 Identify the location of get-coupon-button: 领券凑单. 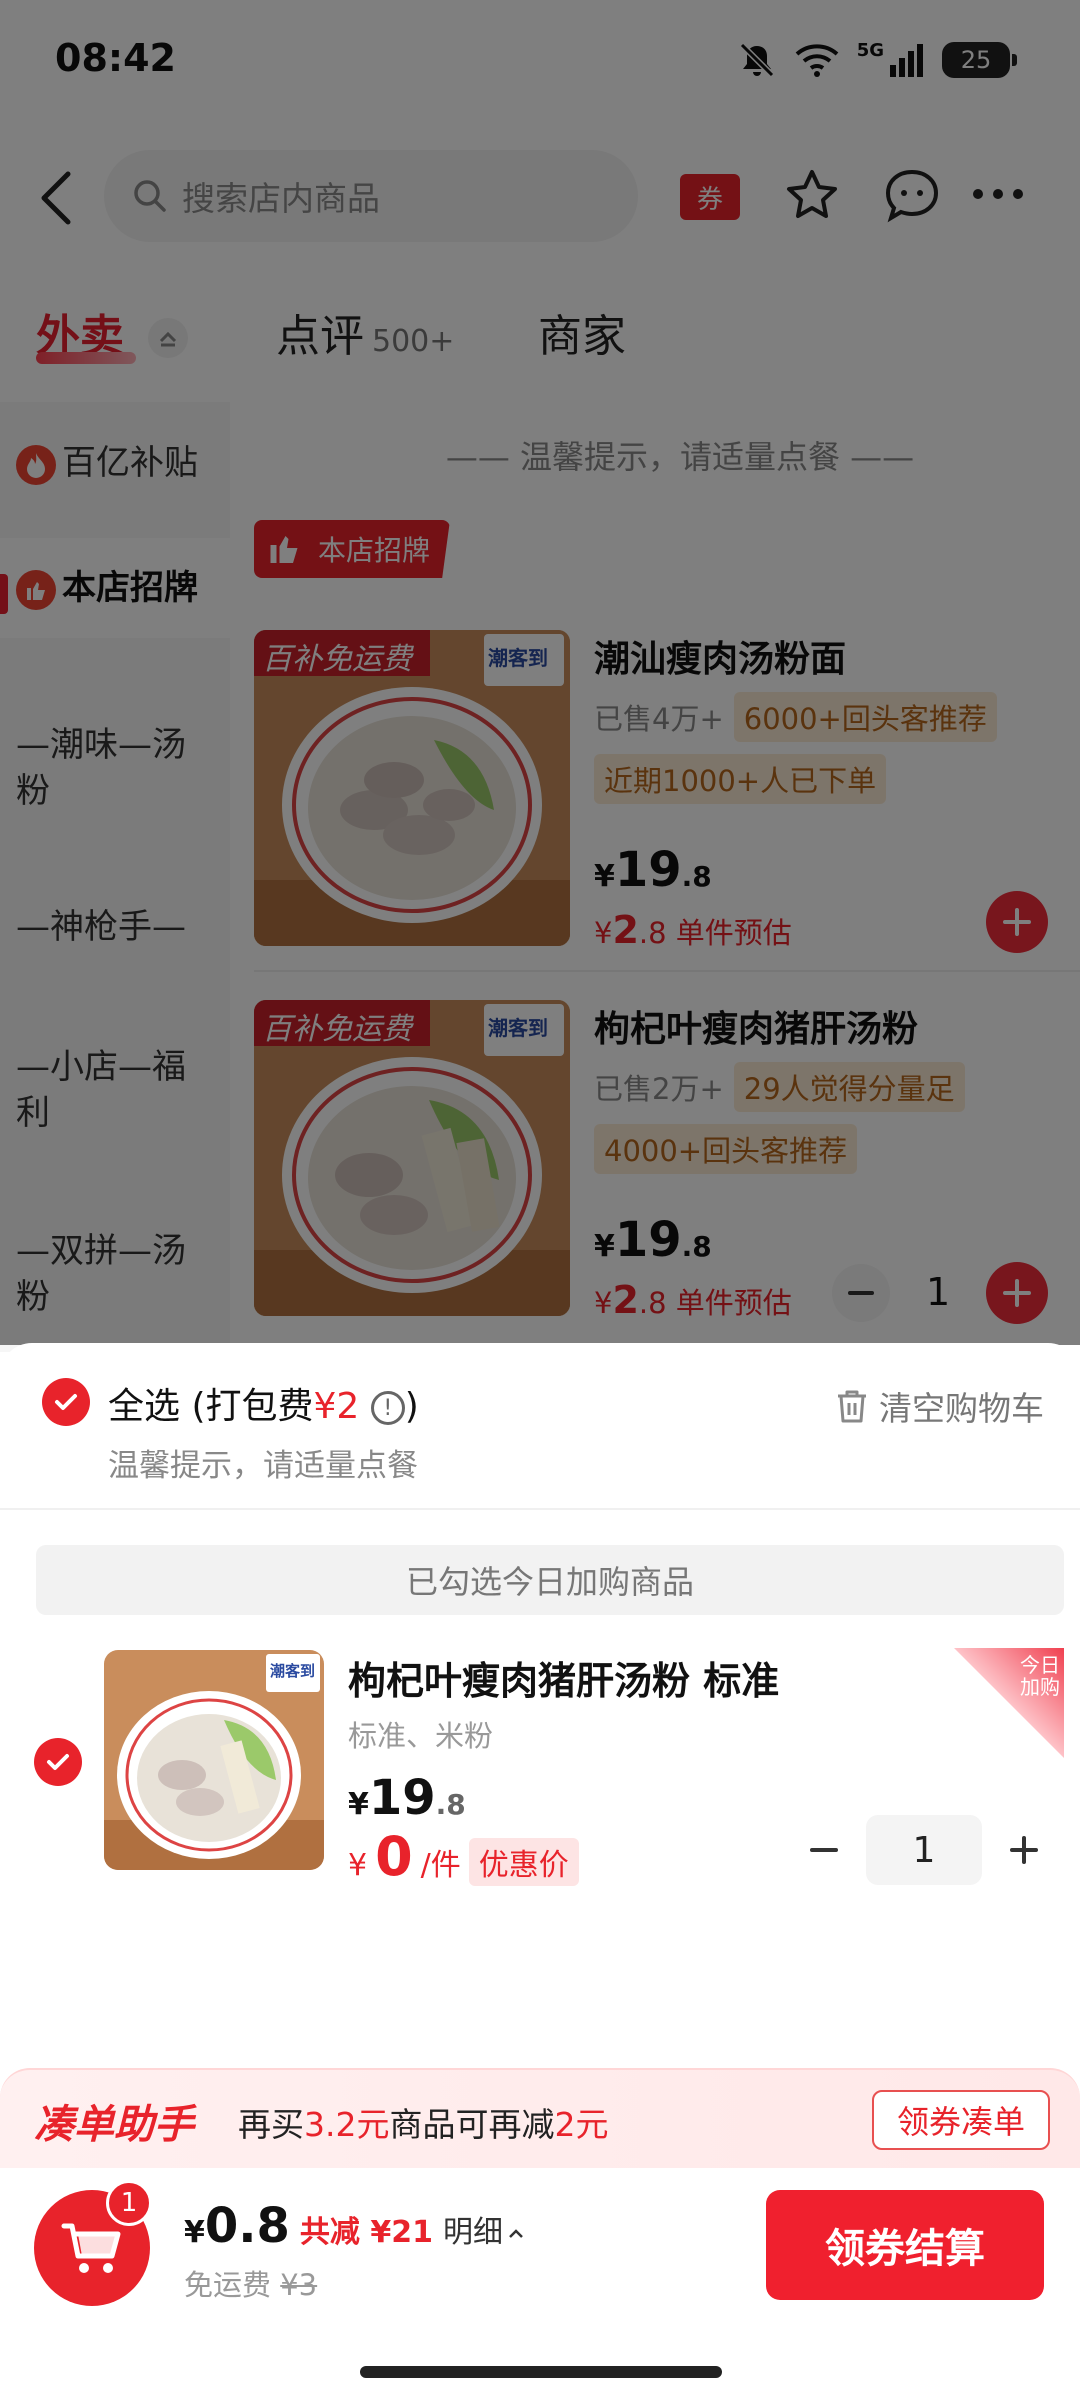
(961, 2120).